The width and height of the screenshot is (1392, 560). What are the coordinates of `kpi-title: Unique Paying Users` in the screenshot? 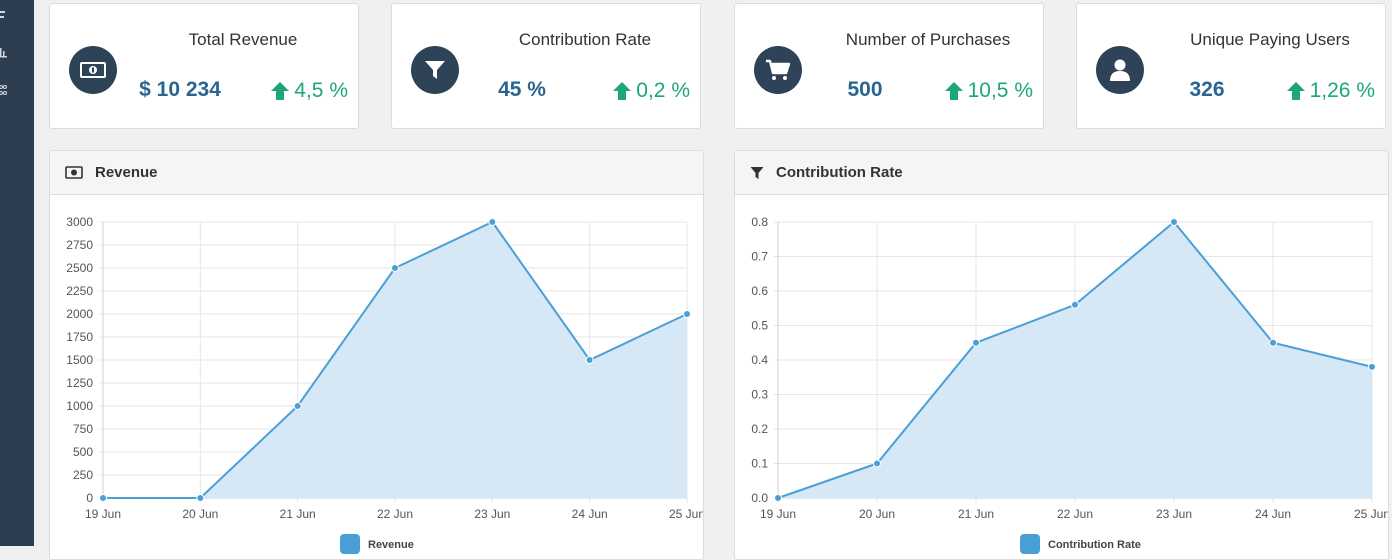 It's located at (1270, 39).